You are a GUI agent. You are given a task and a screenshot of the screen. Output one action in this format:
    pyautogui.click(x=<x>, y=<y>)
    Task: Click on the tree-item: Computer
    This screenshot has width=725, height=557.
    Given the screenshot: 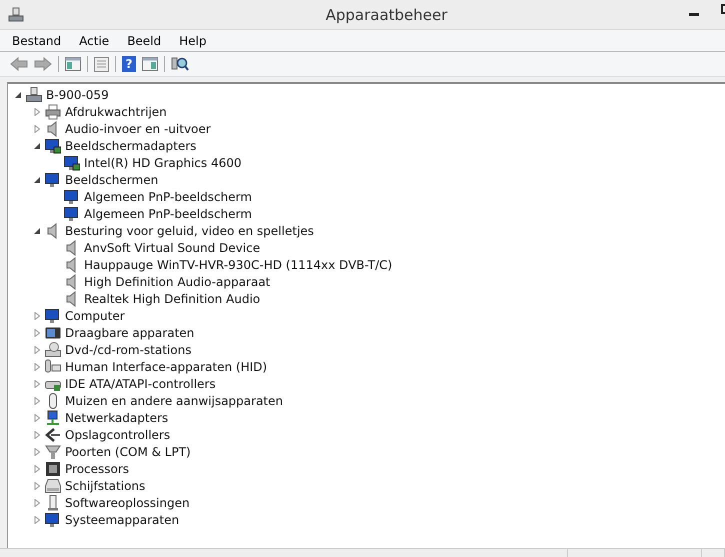 What is the action you would take?
    pyautogui.click(x=95, y=315)
    